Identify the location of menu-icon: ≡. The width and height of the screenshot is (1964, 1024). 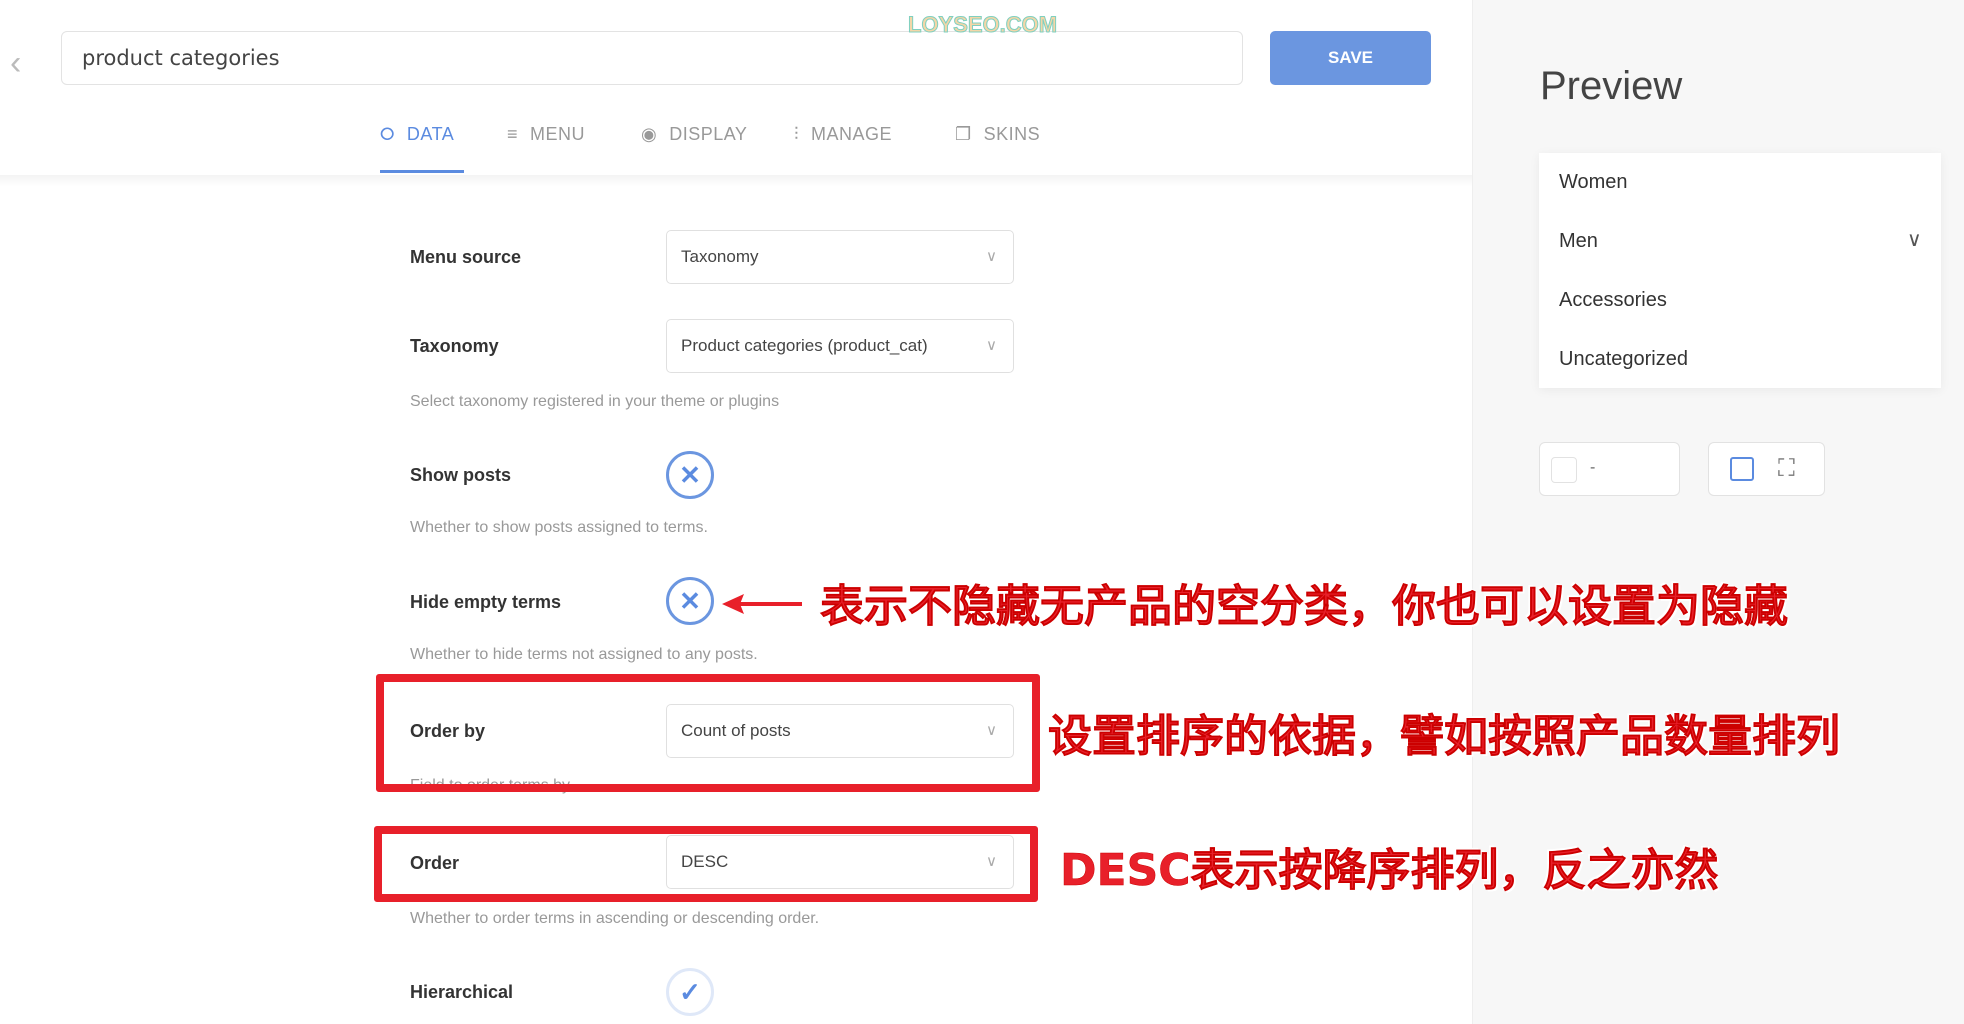
(513, 134).